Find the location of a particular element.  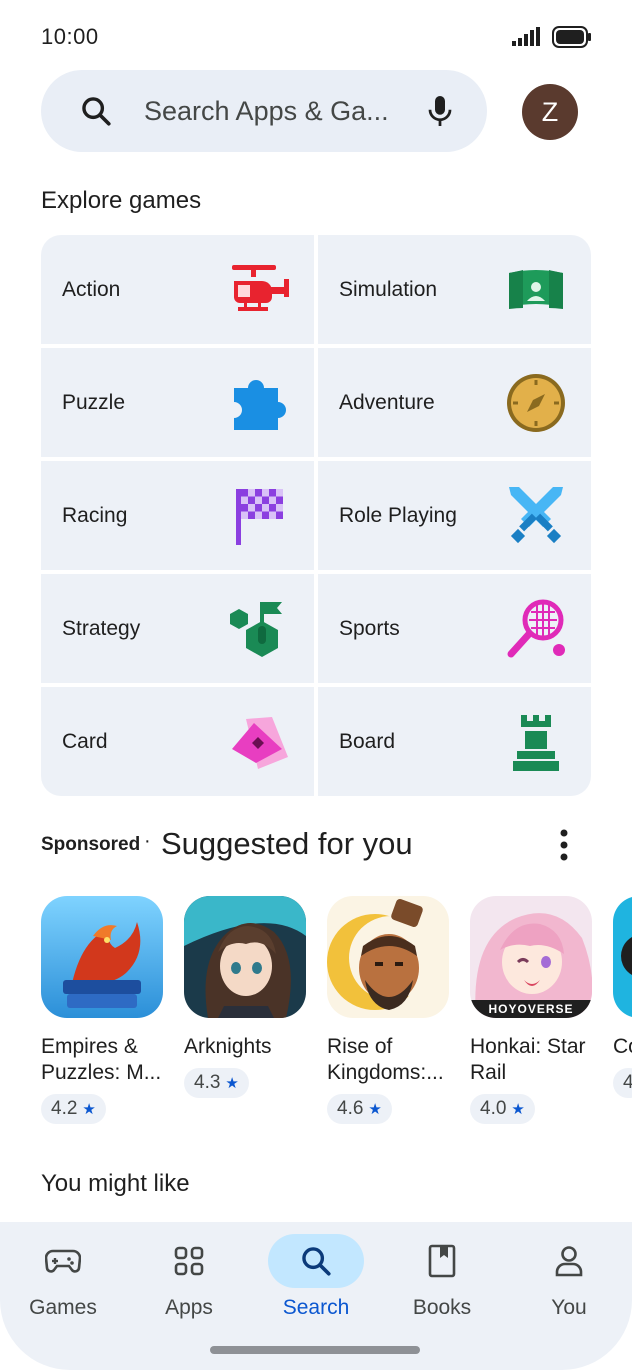

nav-item-apps: Apps is located at coordinates (189, 1282).